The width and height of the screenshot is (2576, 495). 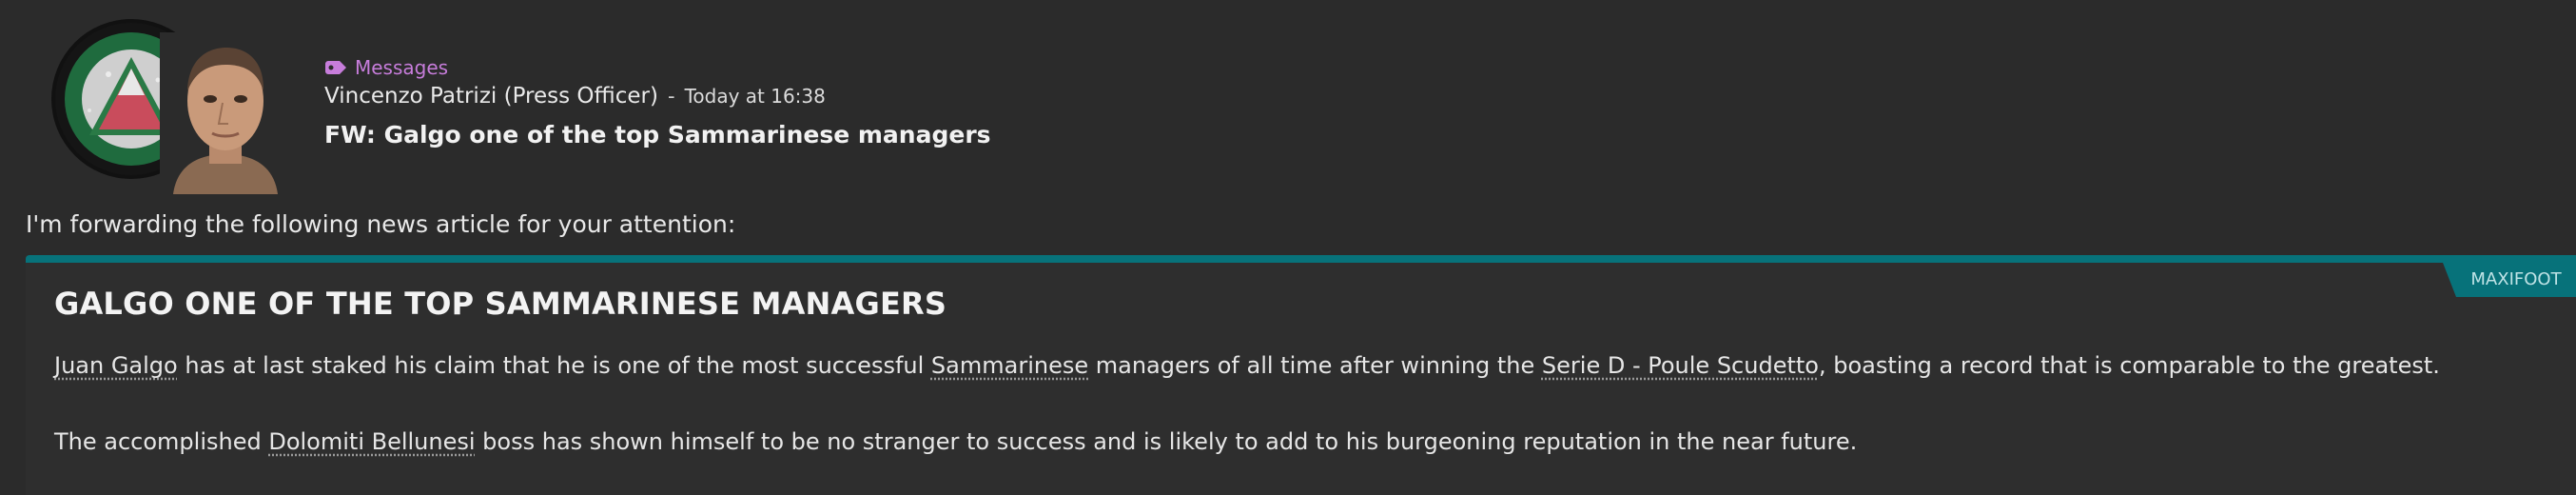 I want to click on article-source-label: MAXIFOOT, so click(x=2516, y=279).